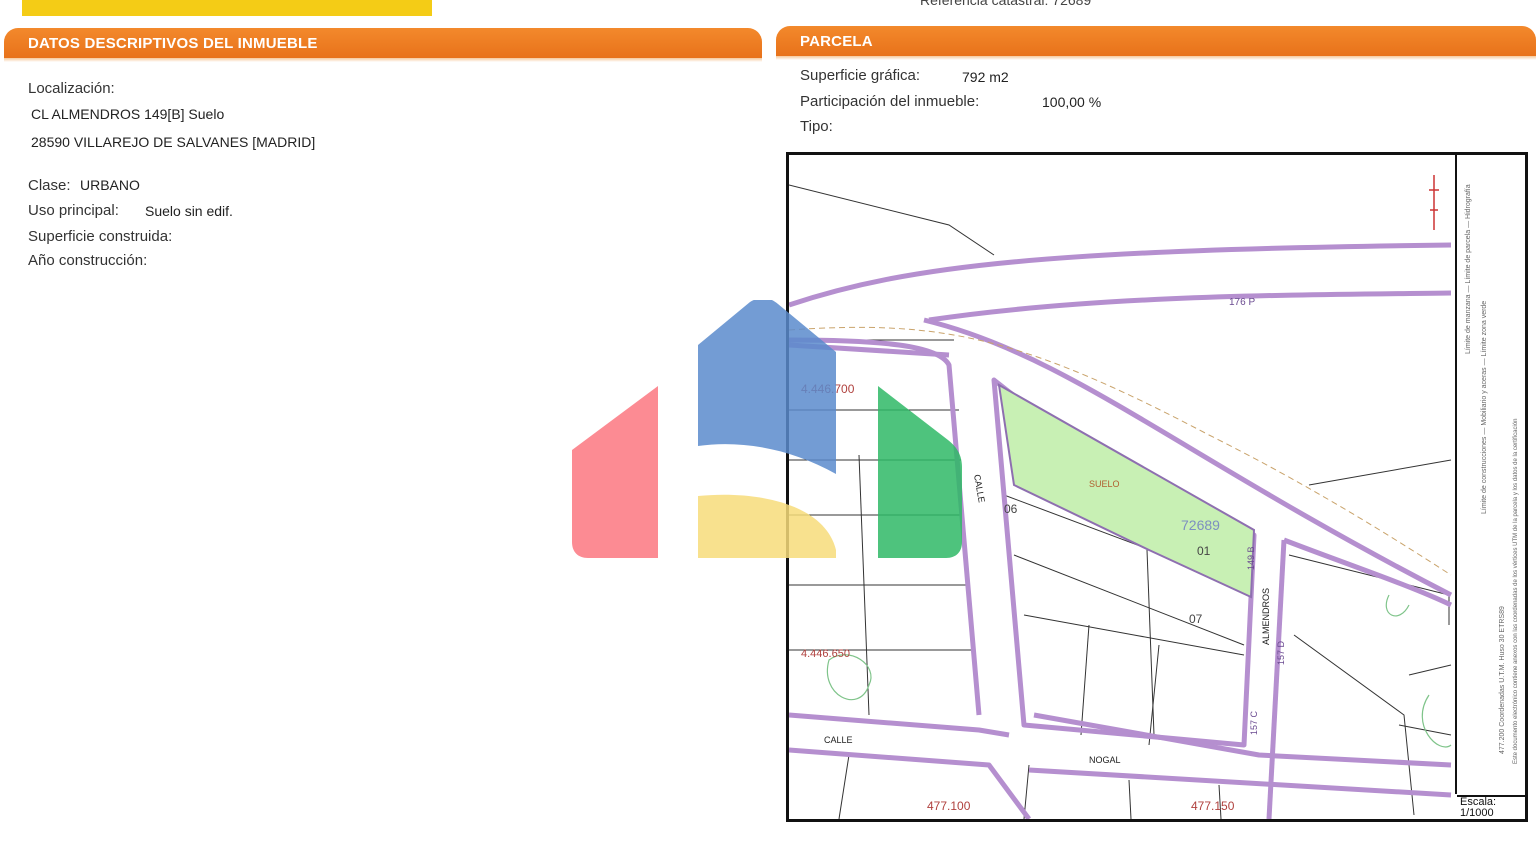  Describe the element at coordinates (173, 142) in the screenshot. I see `address-line-2: 28590 VILLAREJO DE SALVANES [MADRID]` at that location.